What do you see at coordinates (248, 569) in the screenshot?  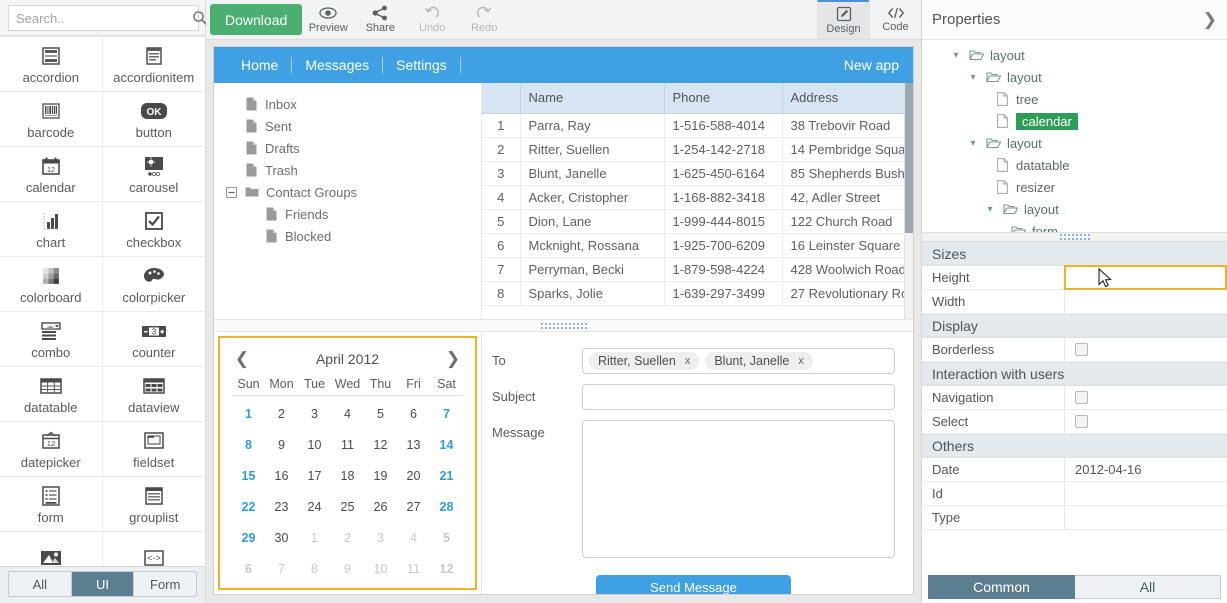 I see `calendar-day: 6` at bounding box center [248, 569].